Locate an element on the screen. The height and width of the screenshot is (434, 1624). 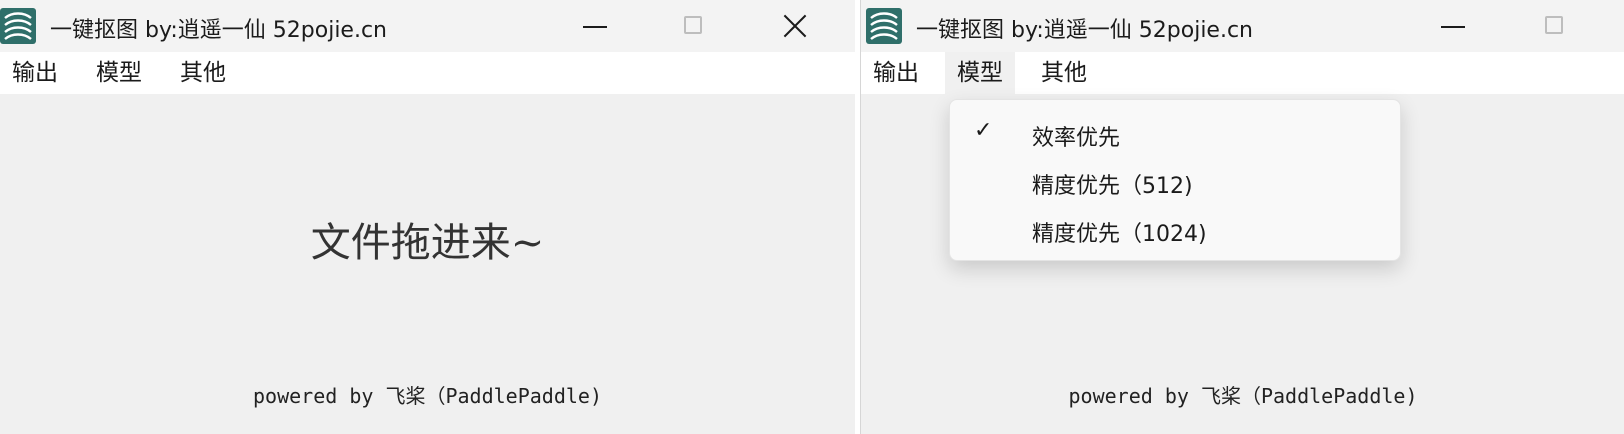
model-option-precision-512: 精度优先（512) is located at coordinates (1175, 180).